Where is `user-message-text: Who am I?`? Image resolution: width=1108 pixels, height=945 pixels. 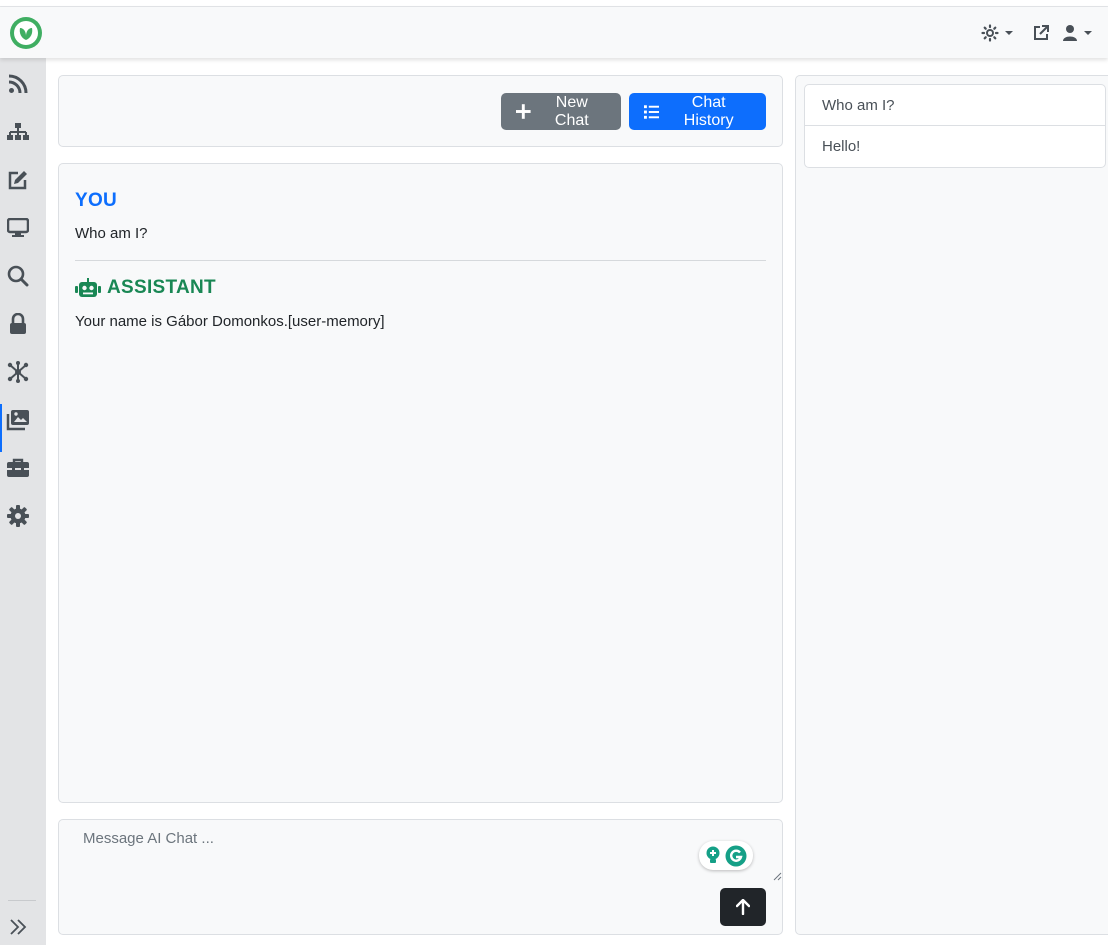
user-message-text: Who am I? is located at coordinates (111, 233).